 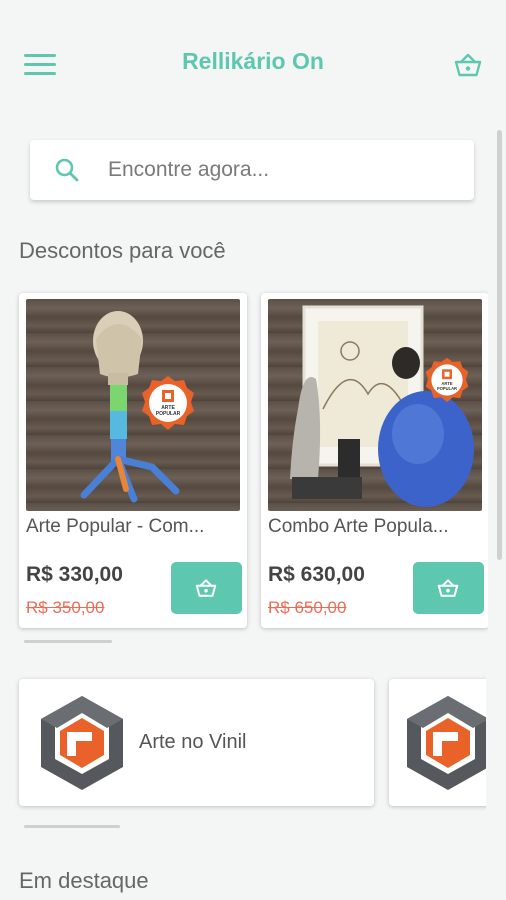 What do you see at coordinates (84, 880) in the screenshot?
I see `featured-title: Em destaque` at bounding box center [84, 880].